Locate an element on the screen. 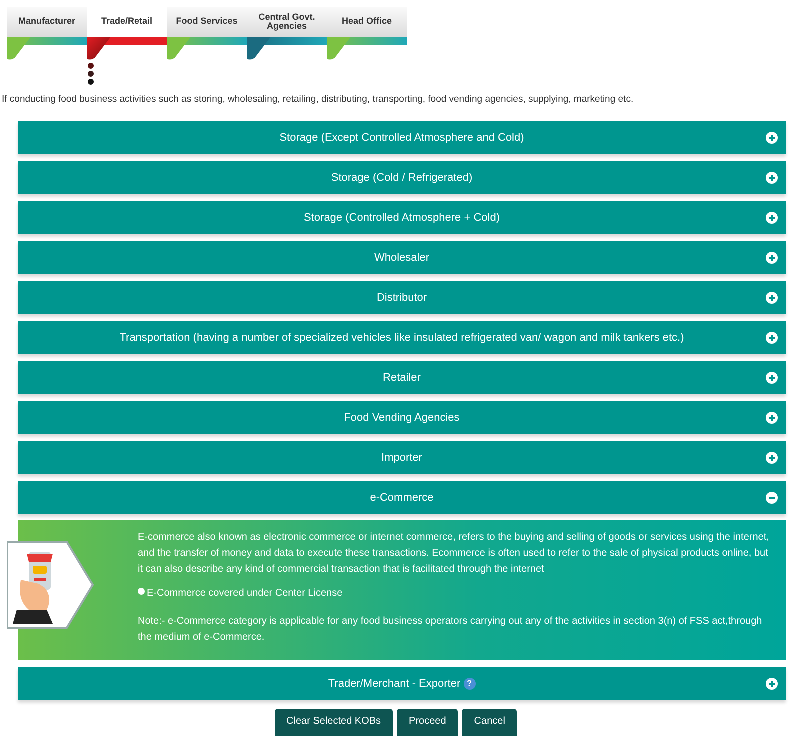 The height and width of the screenshot is (736, 802). accordion-header: Food Vending Agencies is located at coordinates (402, 417).